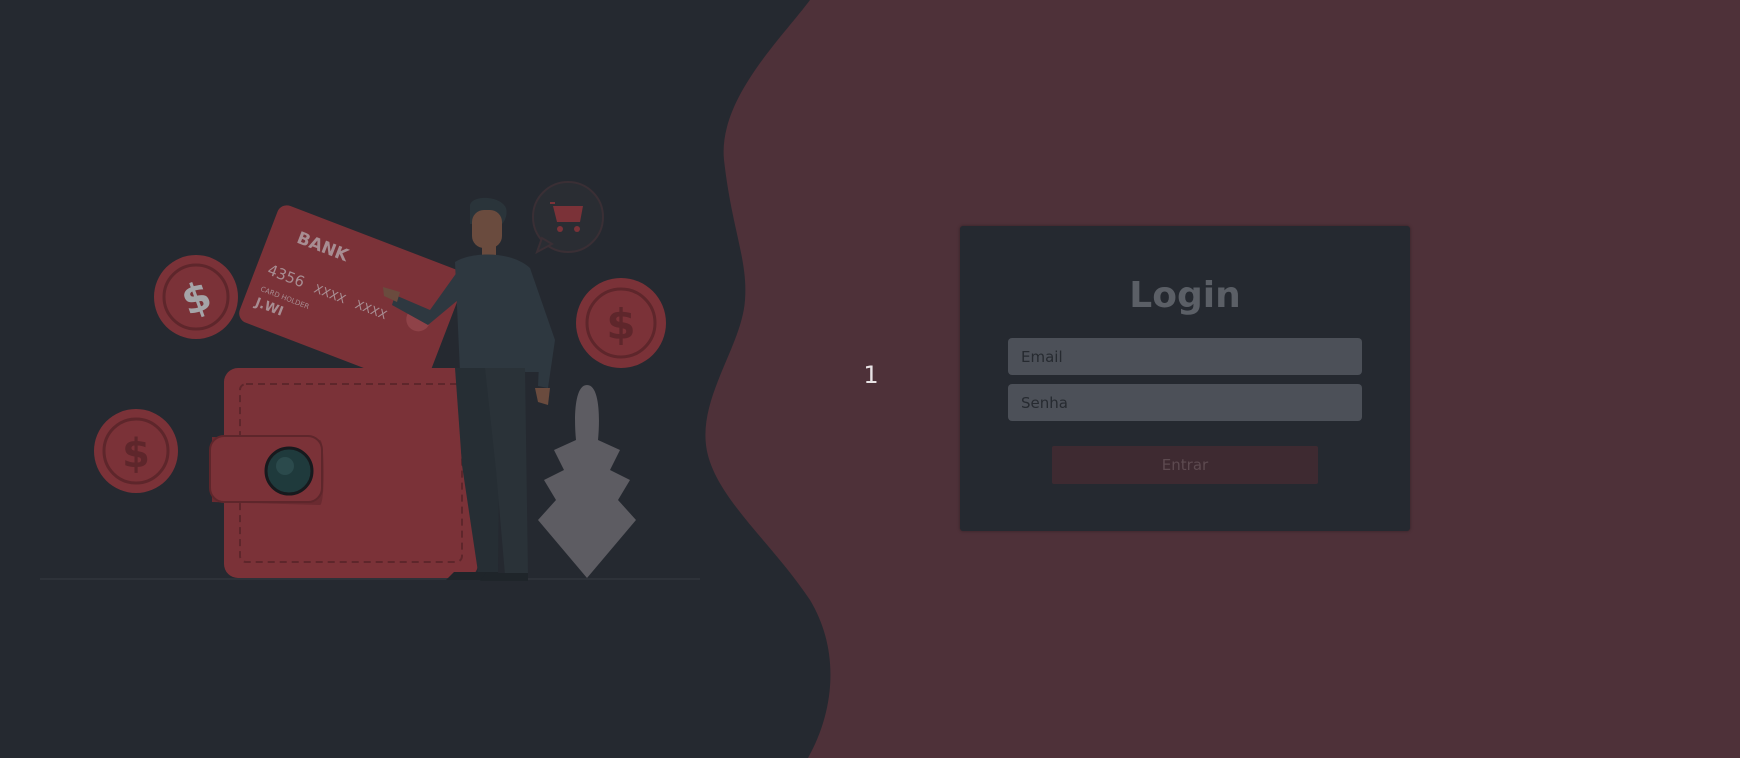  Describe the element at coordinates (1185, 295) in the screenshot. I see `login-title: Login` at that location.